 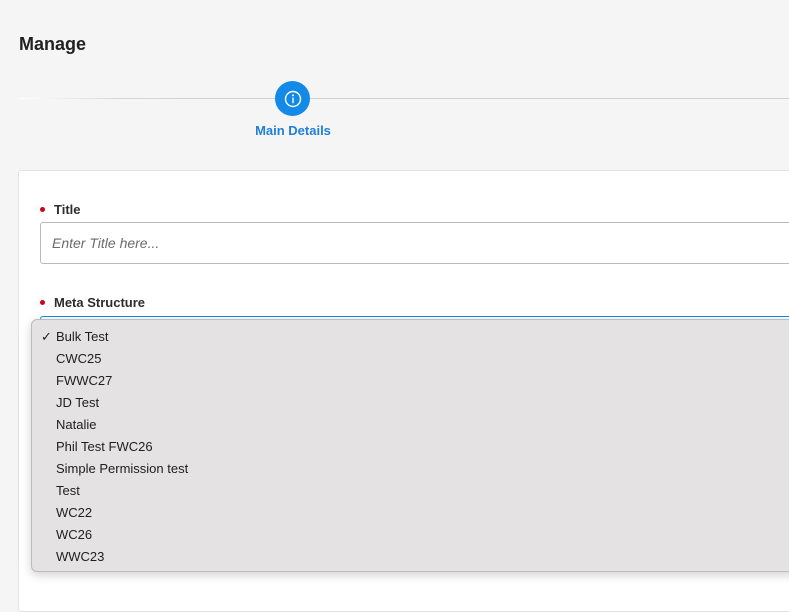 What do you see at coordinates (414, 243) in the screenshot?
I see `title-input` at bounding box center [414, 243].